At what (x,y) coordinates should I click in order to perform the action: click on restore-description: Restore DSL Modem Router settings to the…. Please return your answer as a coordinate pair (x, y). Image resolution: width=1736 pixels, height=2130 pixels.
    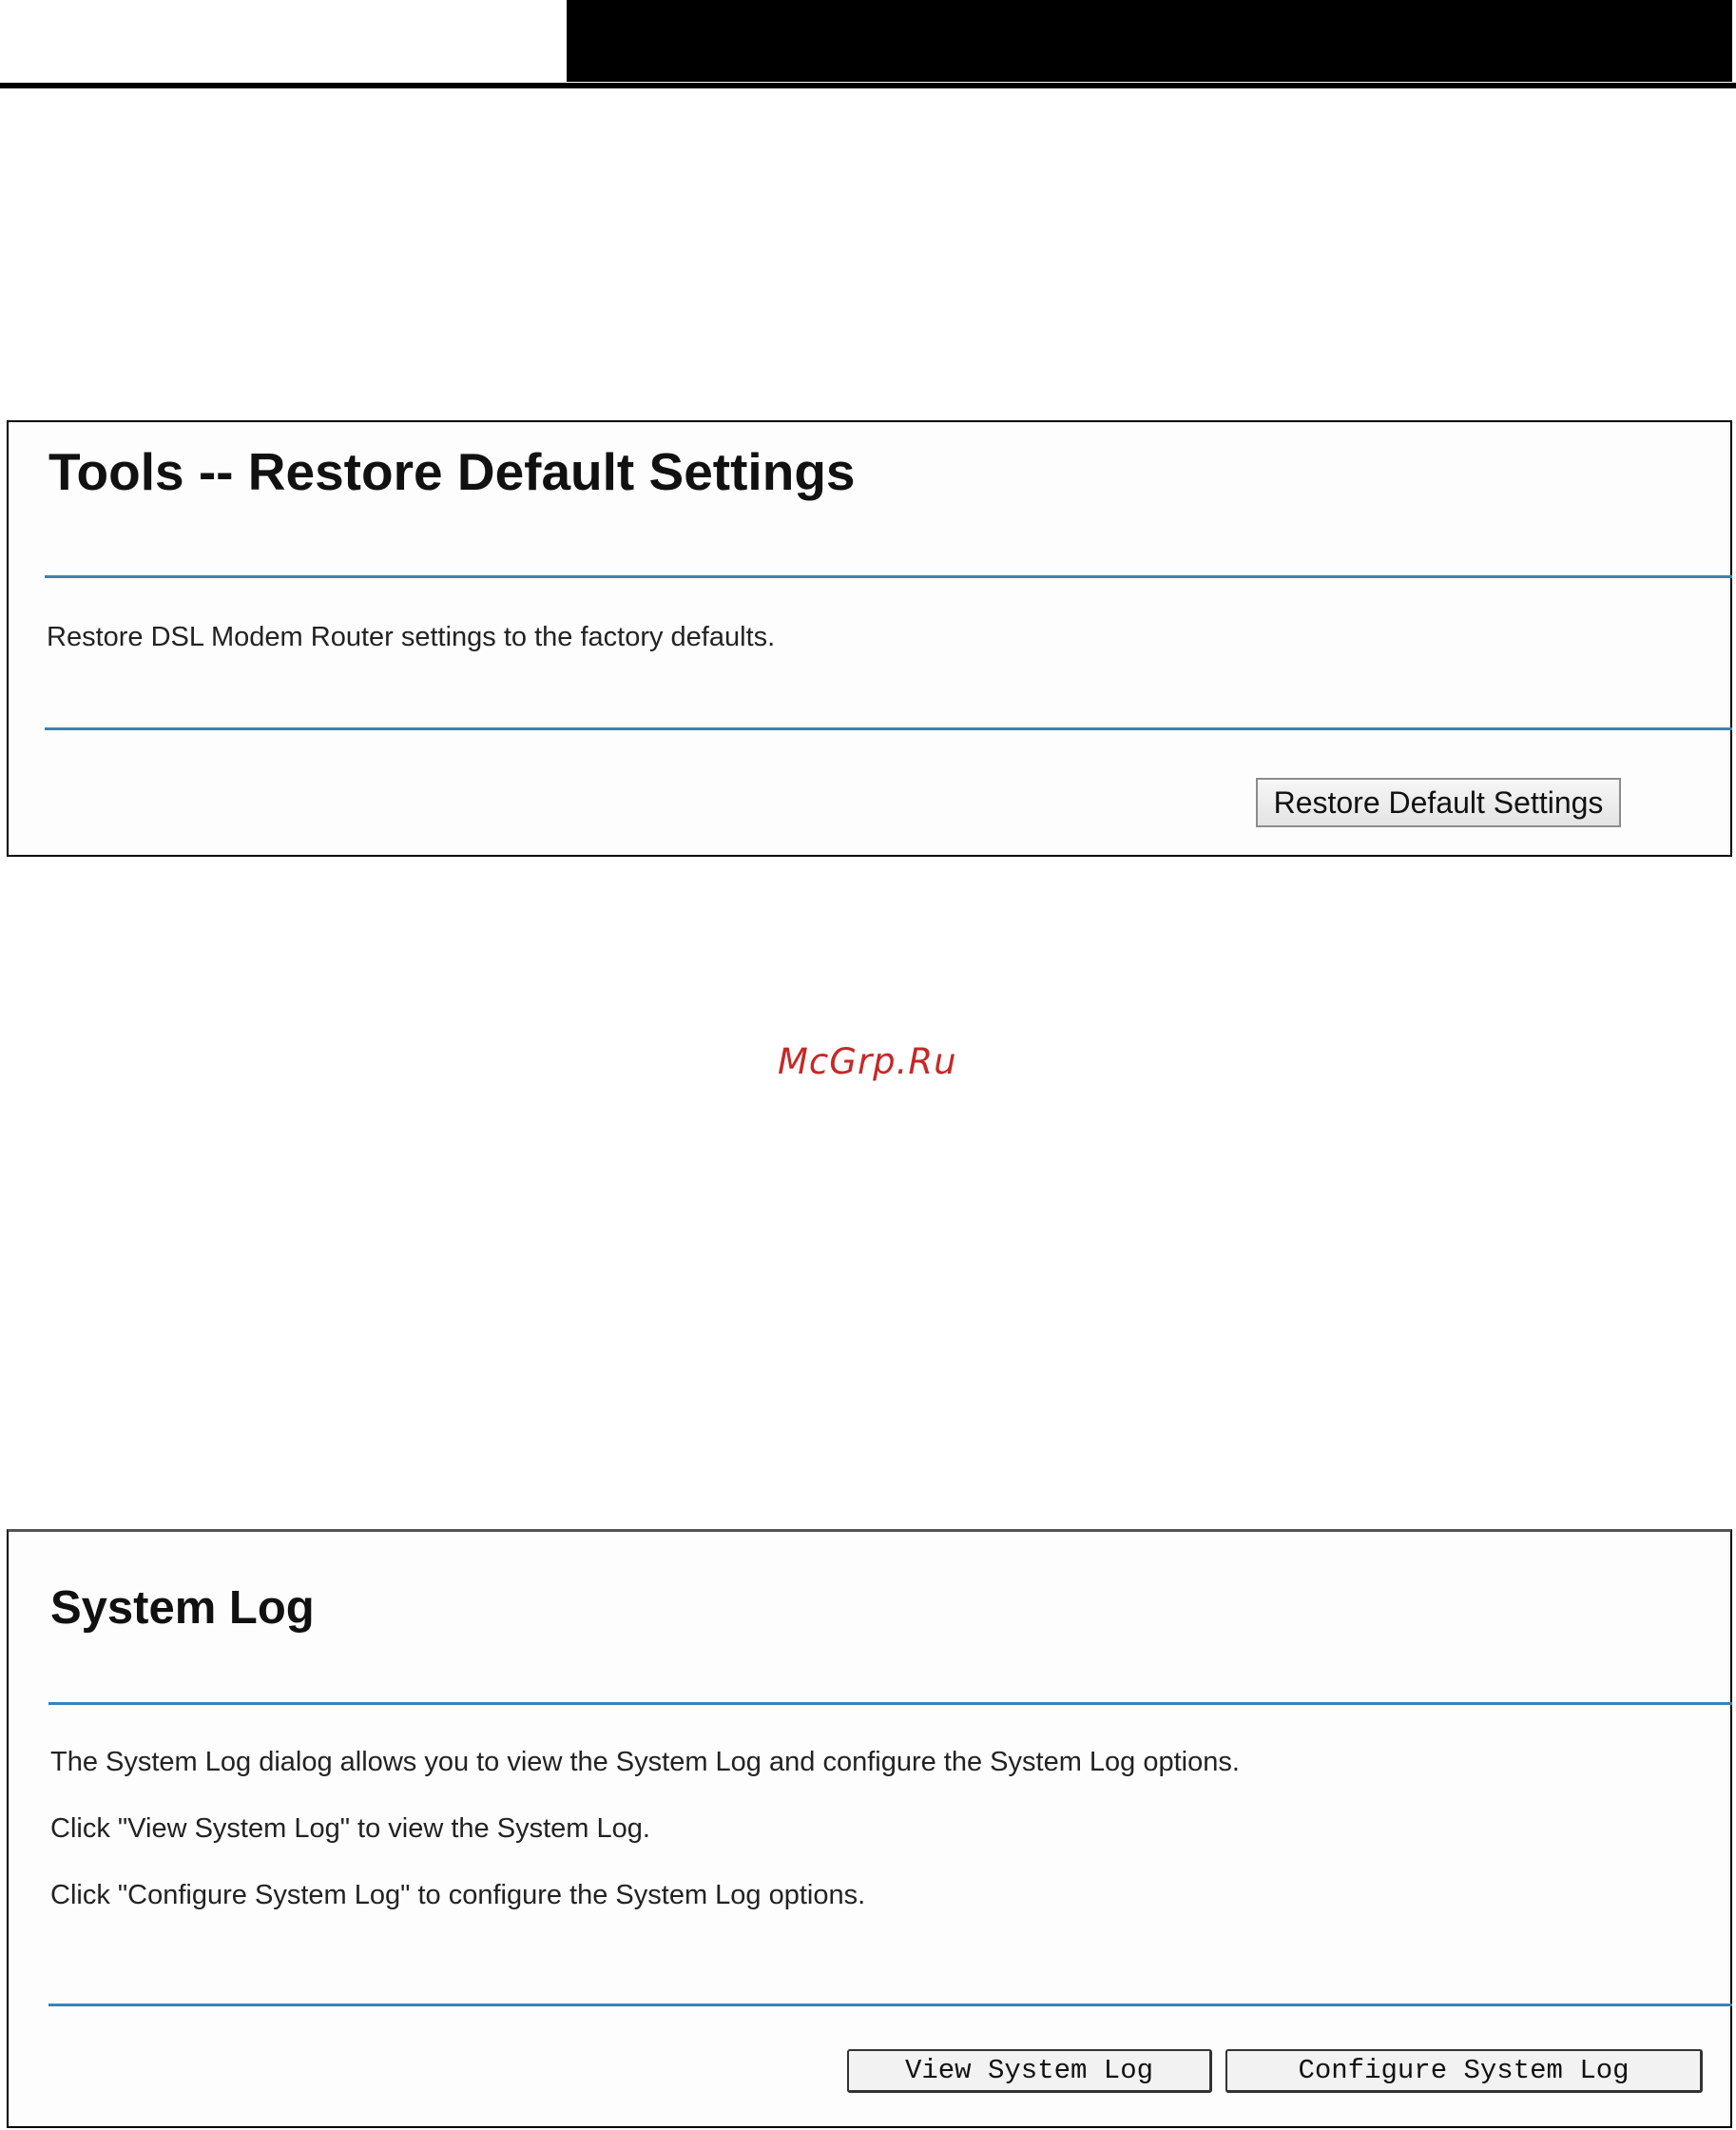
    Looking at the image, I should click on (412, 637).